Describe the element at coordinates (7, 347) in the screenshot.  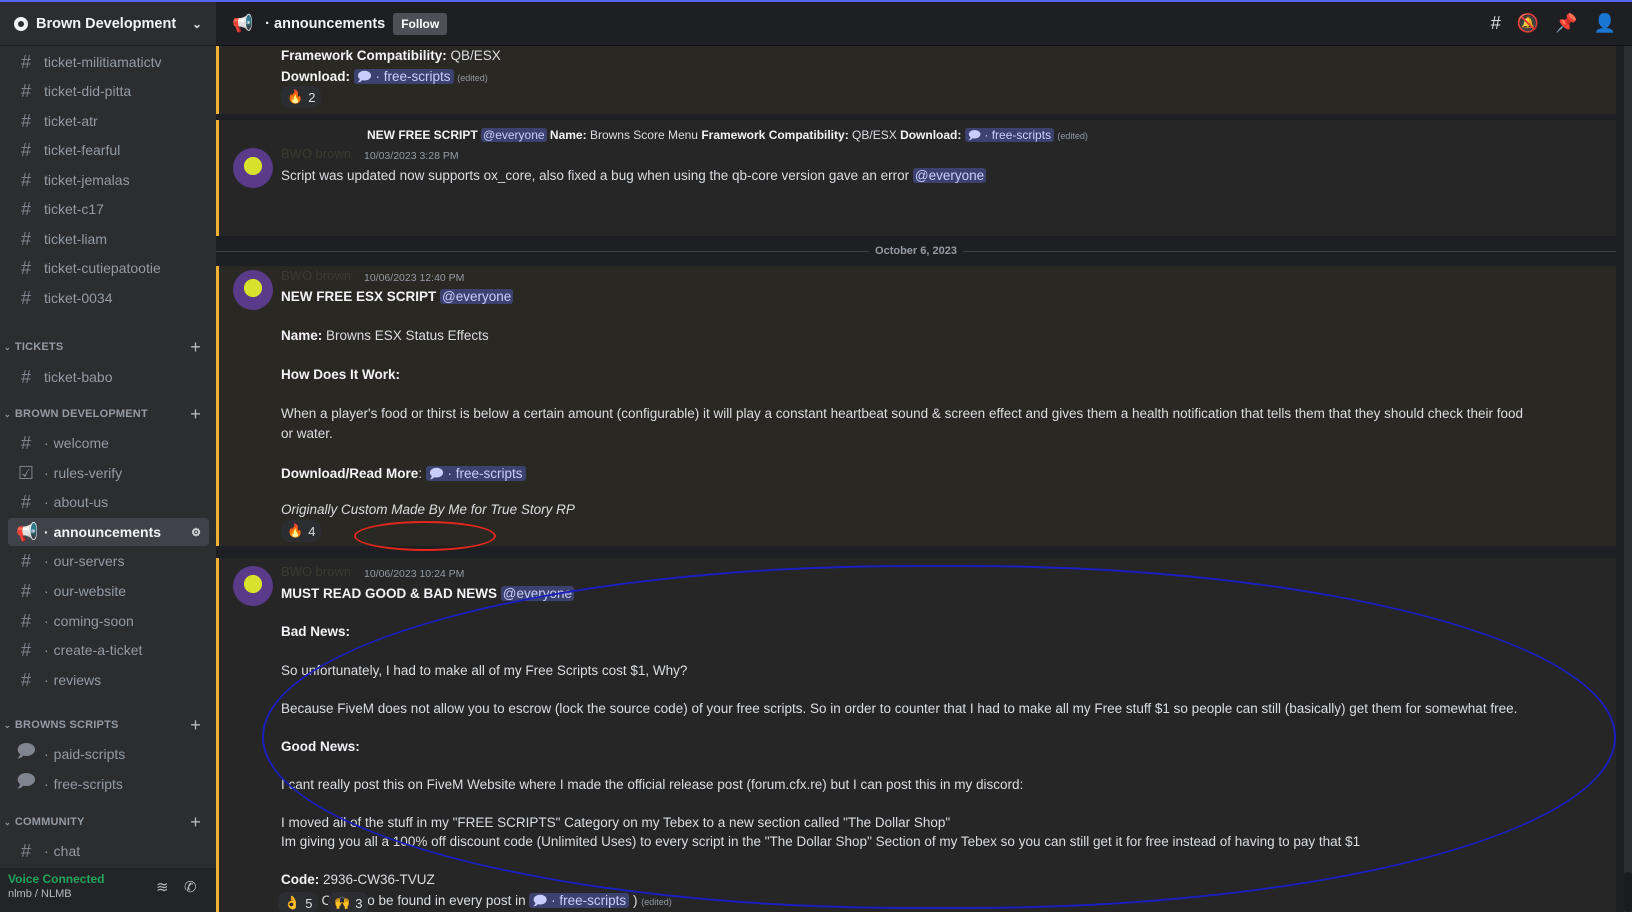
I see `caret-icon: ⌄` at that location.